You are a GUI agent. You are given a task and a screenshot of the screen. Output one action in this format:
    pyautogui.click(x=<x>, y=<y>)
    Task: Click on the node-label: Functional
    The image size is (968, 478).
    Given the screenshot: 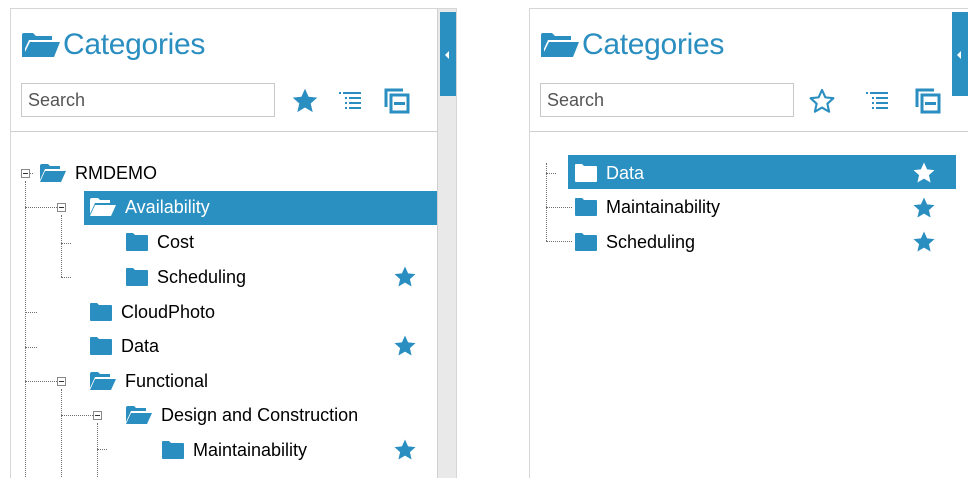 What is the action you would take?
    pyautogui.click(x=167, y=380)
    